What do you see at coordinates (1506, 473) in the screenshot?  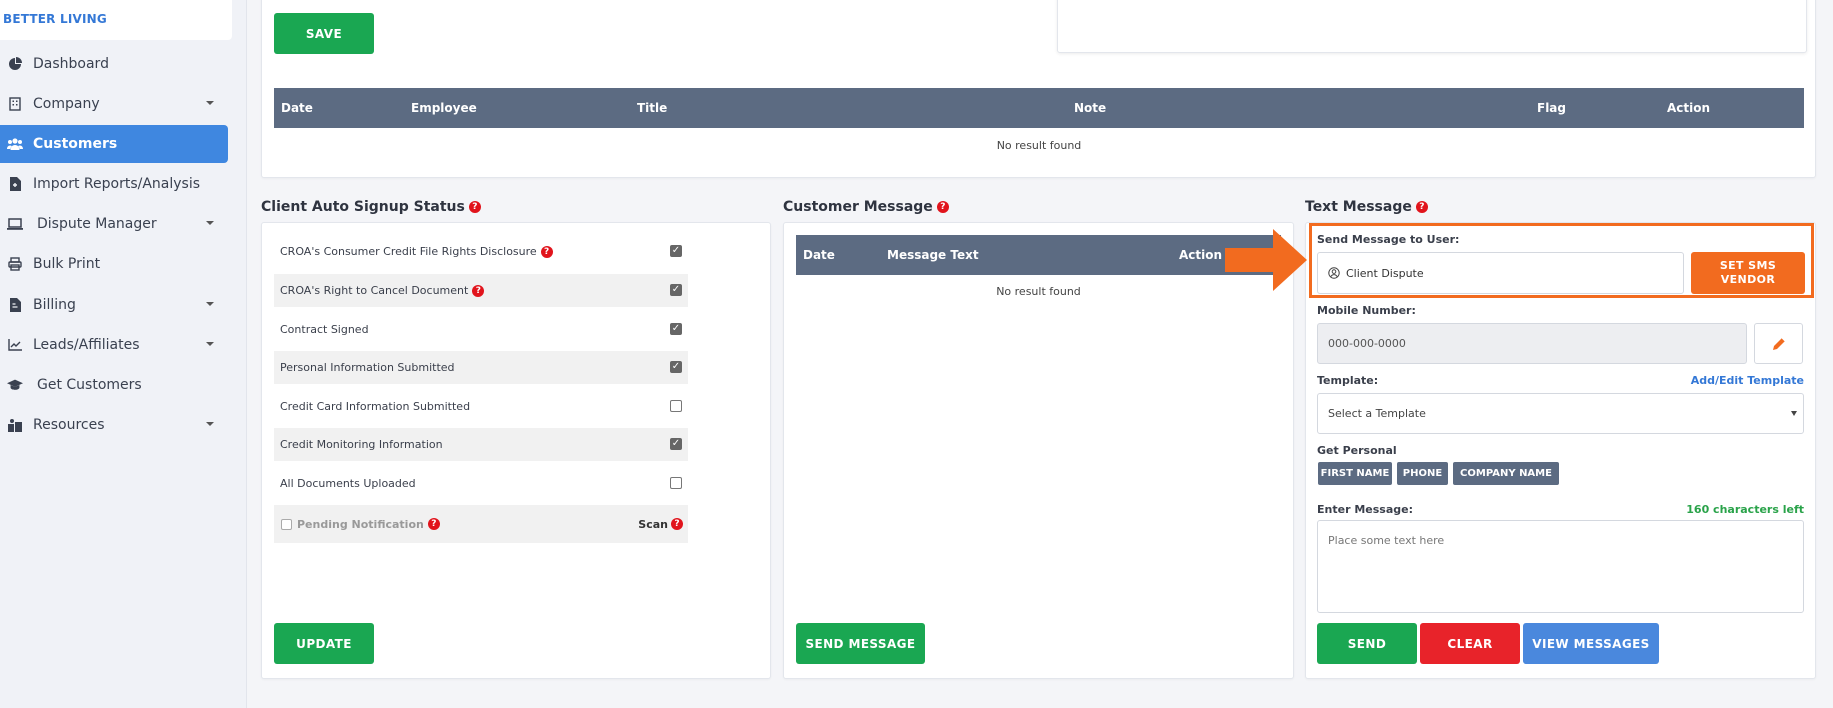 I see `company-name-tag: COMPANY NAME` at bounding box center [1506, 473].